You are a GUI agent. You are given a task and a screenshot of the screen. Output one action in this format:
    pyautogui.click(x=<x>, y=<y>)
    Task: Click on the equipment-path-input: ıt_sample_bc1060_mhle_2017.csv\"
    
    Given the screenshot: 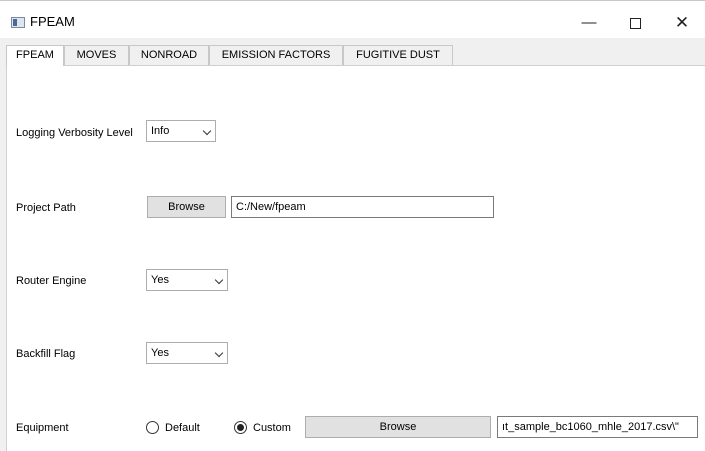 What is the action you would take?
    pyautogui.click(x=597, y=427)
    